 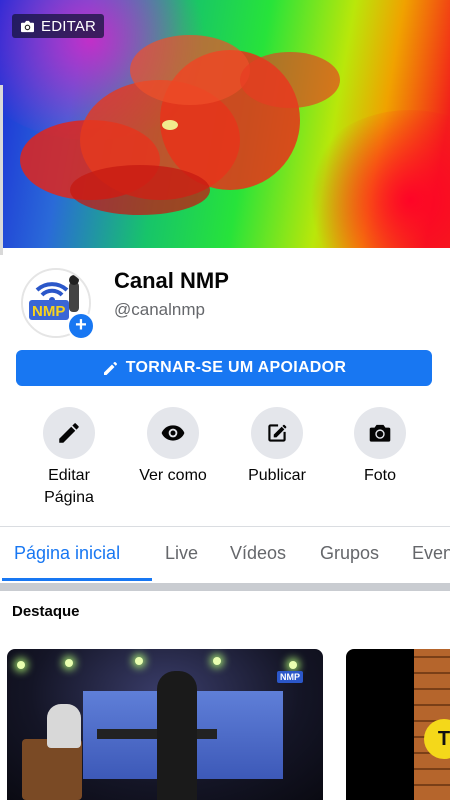 What do you see at coordinates (398, 724) in the screenshot?
I see `featured-video-thumbnail: T` at bounding box center [398, 724].